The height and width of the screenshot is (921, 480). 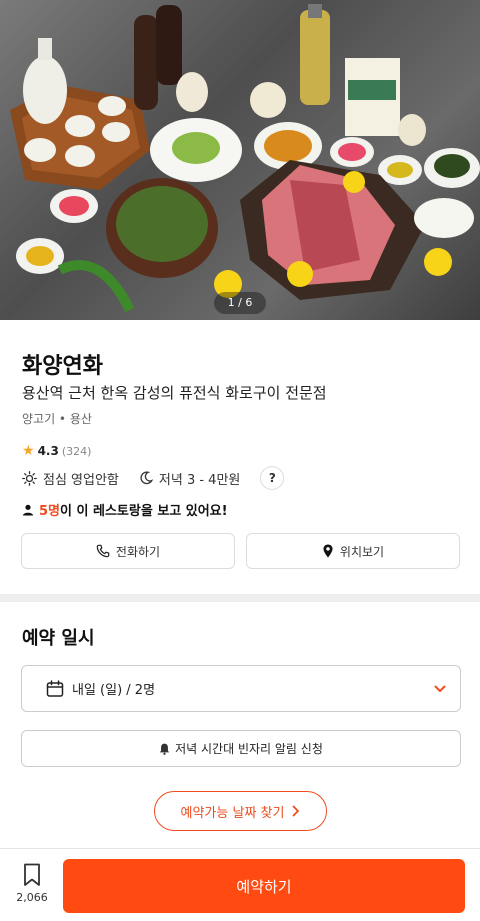 I want to click on calendar-icon, so click(x=55, y=688).